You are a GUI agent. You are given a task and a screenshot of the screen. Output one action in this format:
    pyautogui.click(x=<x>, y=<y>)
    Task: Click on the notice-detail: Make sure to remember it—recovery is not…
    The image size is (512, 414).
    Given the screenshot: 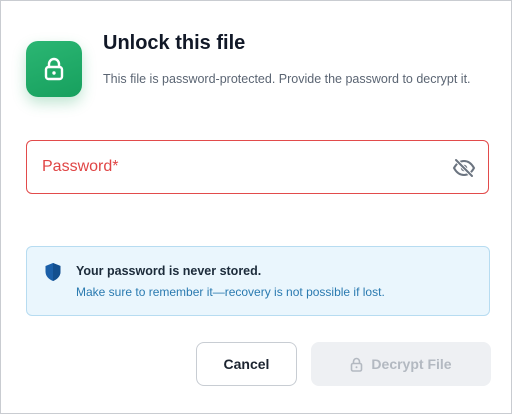 What is the action you would take?
    pyautogui.click(x=230, y=292)
    